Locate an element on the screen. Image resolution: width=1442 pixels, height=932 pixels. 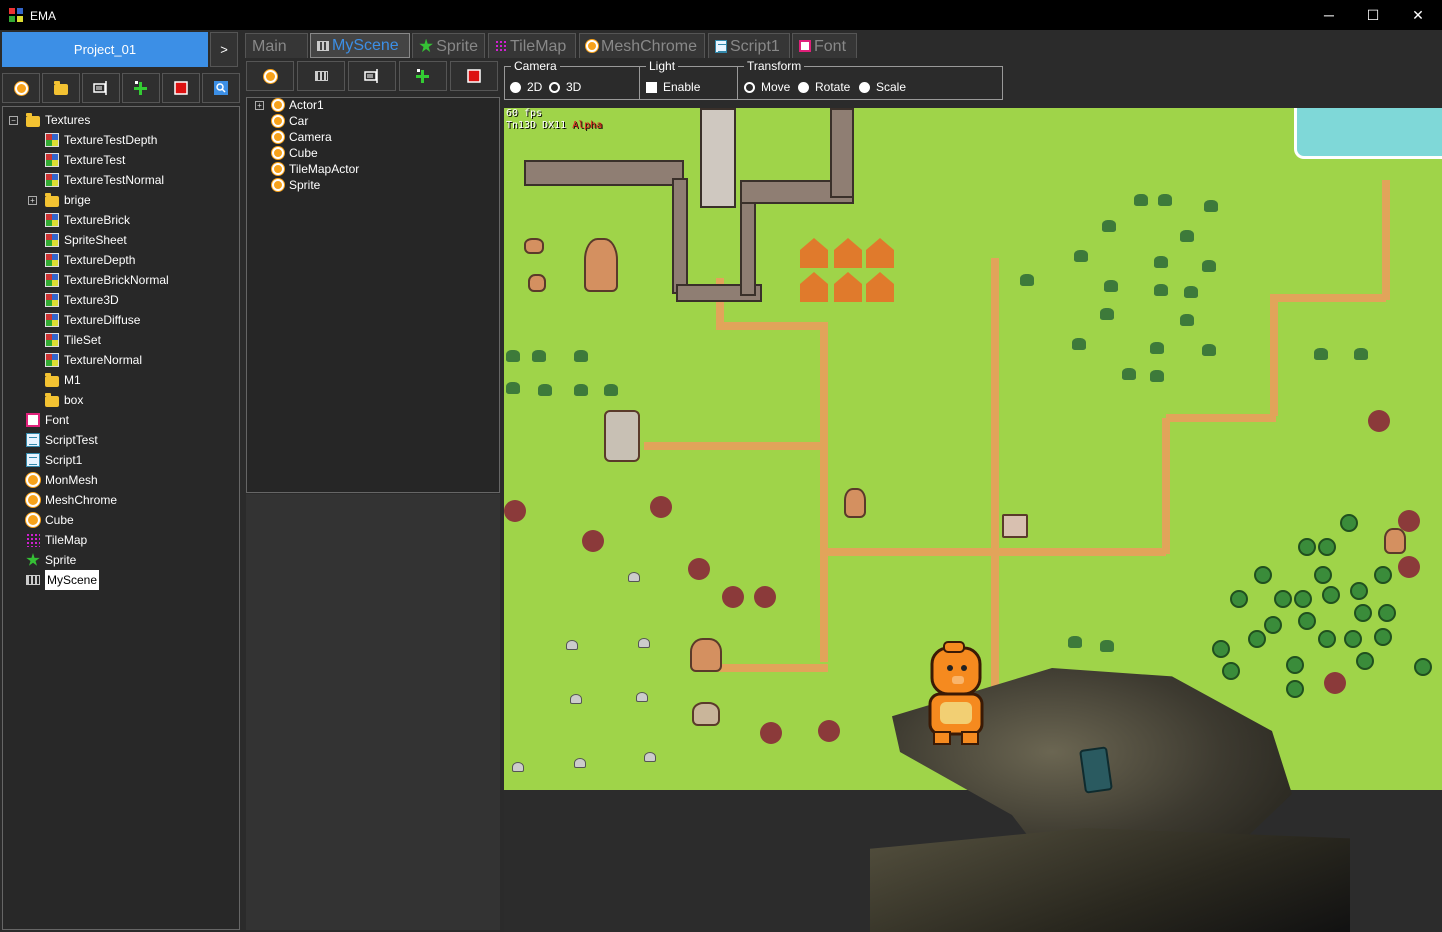
scene-clapper-button is located at coordinates (321, 76).